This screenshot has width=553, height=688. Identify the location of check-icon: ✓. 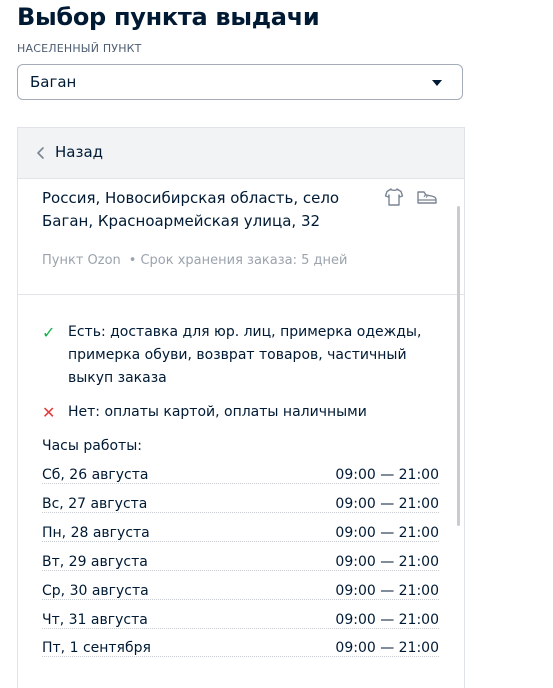
(49, 332).